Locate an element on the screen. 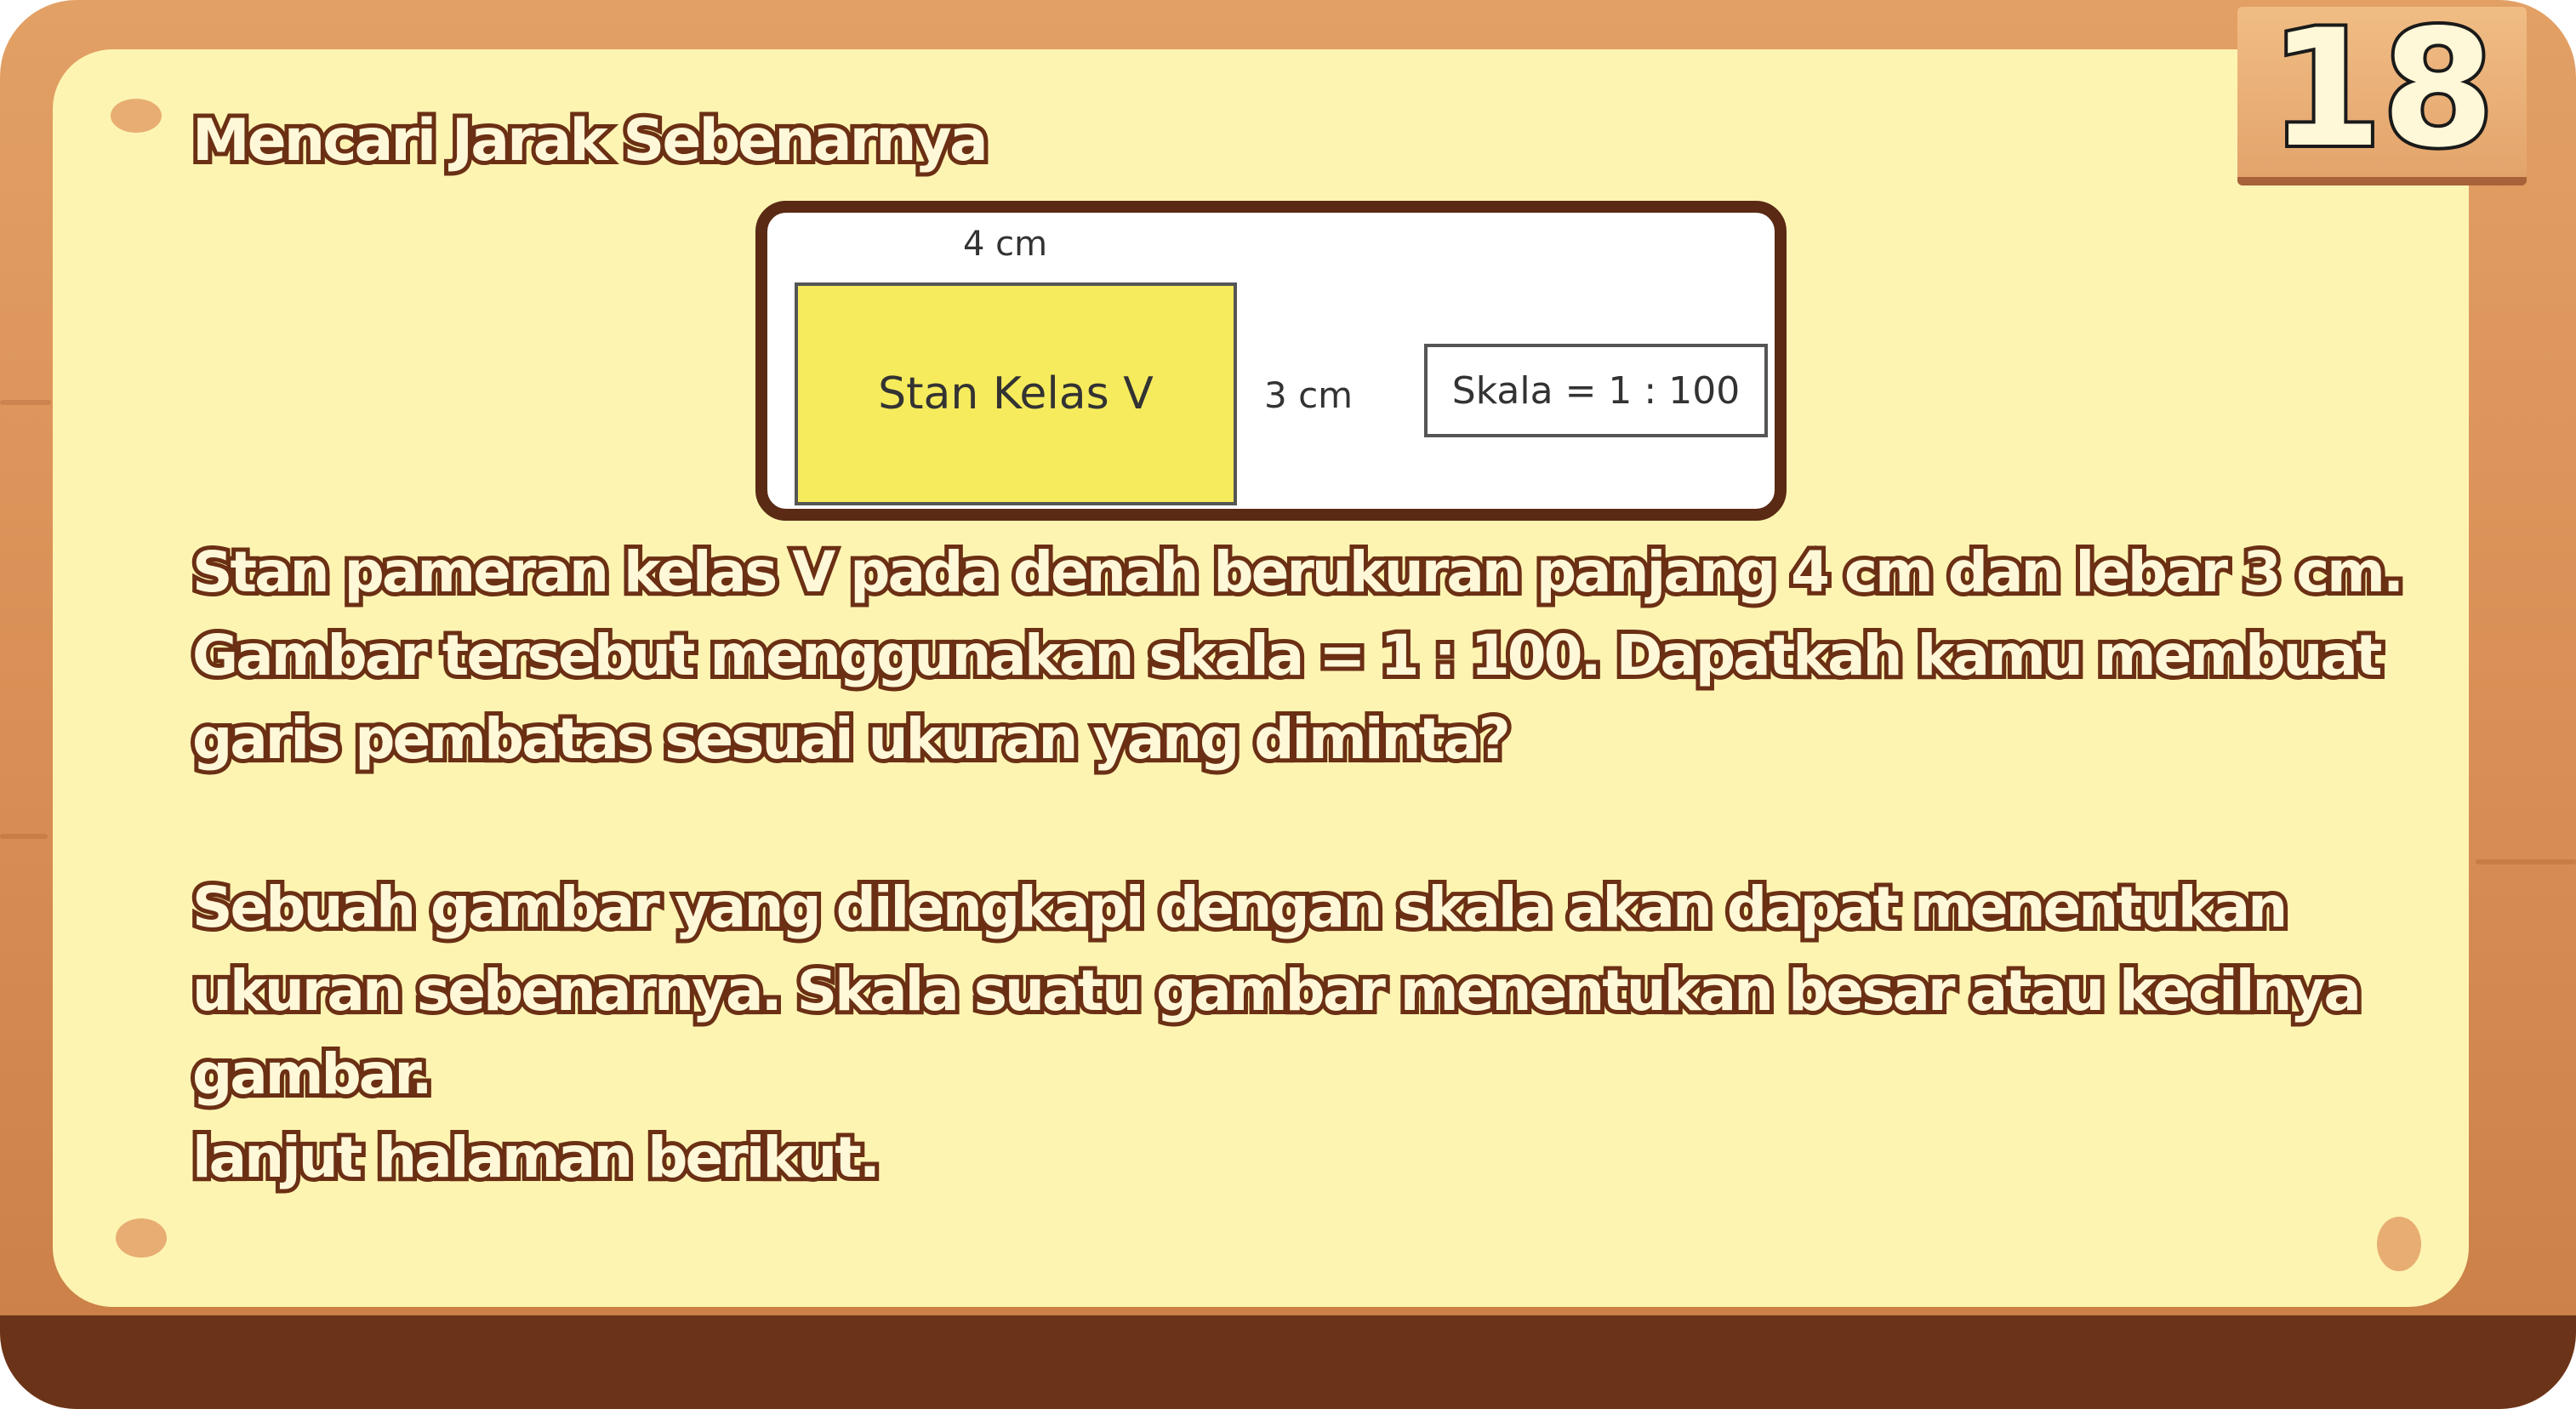 The height and width of the screenshot is (1409, 2576). page-title: Mencari Jarak Sebenarnya is located at coordinates (591, 141).